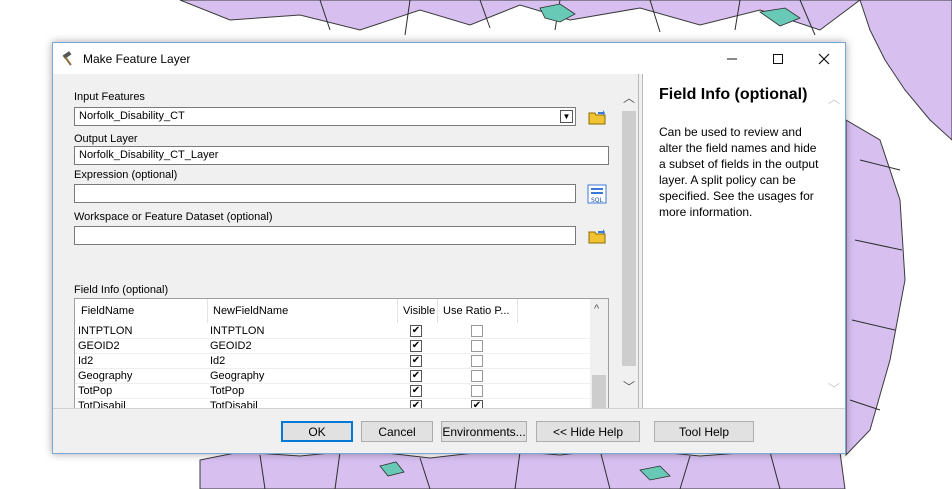 The width and height of the screenshot is (952, 489). What do you see at coordinates (105, 376) in the screenshot?
I see `cell-fieldname: Geography` at bounding box center [105, 376].